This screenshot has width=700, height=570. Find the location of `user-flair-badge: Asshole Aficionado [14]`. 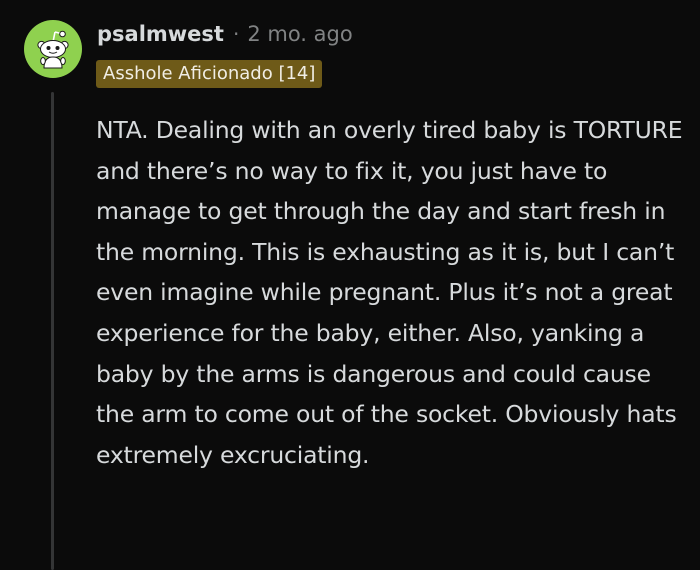

user-flair-badge: Asshole Aficionado [14] is located at coordinates (209, 74).